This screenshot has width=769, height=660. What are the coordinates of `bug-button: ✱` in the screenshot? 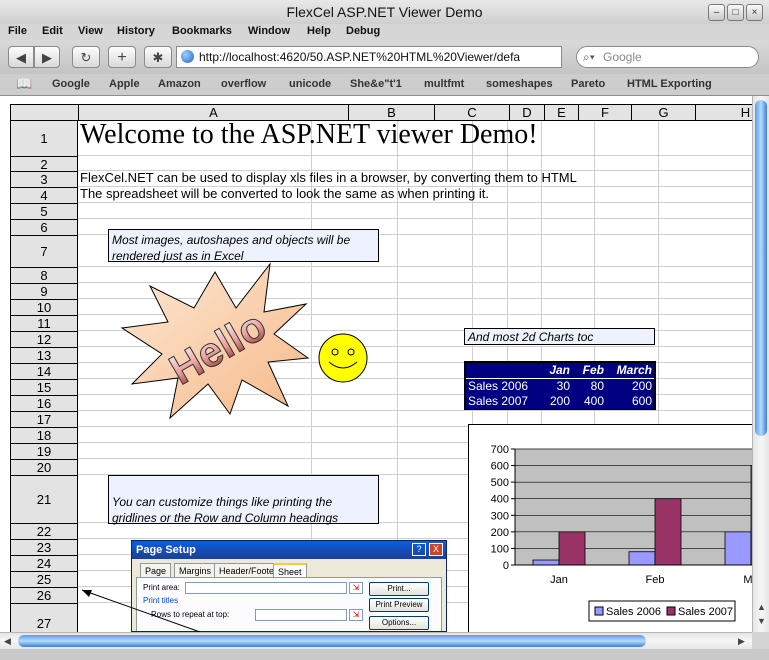 It's located at (158, 57).